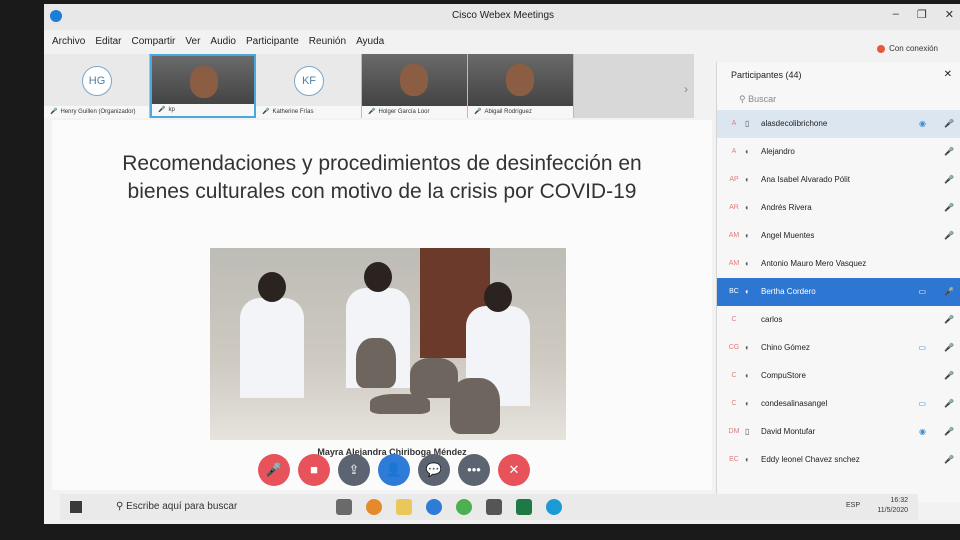 The height and width of the screenshot is (540, 960). I want to click on participant-row: EC ◐ Eddy leonel Chavez snchez 🎤, so click(838, 460).